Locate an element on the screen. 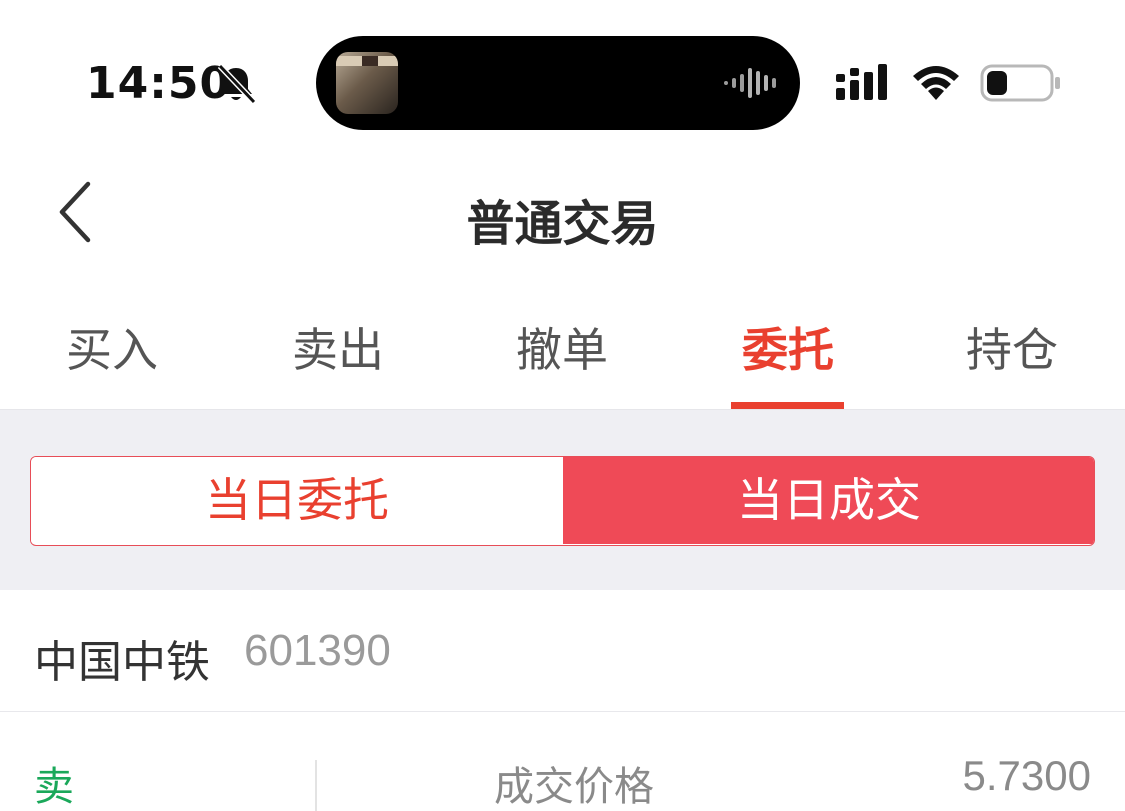 The height and width of the screenshot is (811, 1125). segment-today-trades: 当日成交 is located at coordinates (828, 500).